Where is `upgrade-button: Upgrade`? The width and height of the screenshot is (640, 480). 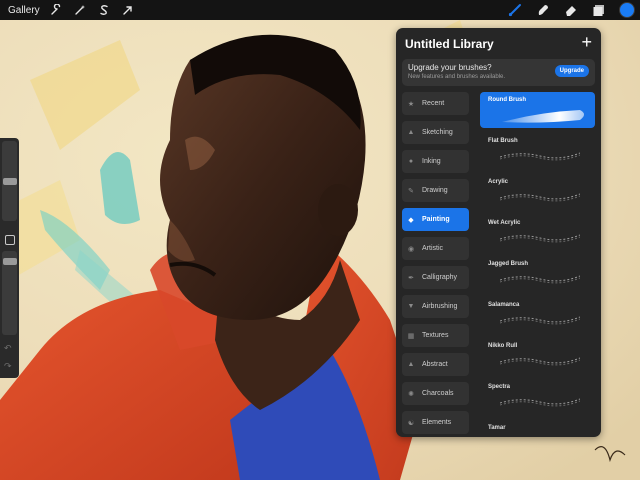 upgrade-button: Upgrade is located at coordinates (571, 71).